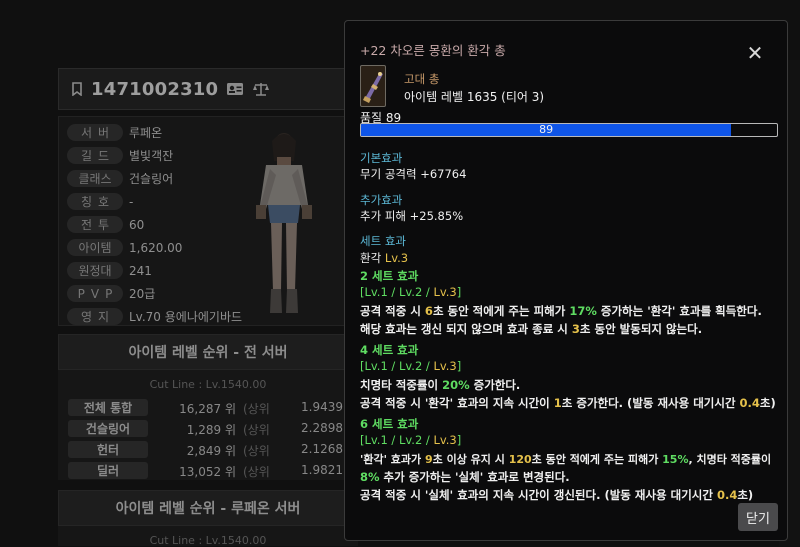  What do you see at coordinates (95, 178) in the screenshot?
I see `info-label: 클래스` at bounding box center [95, 178].